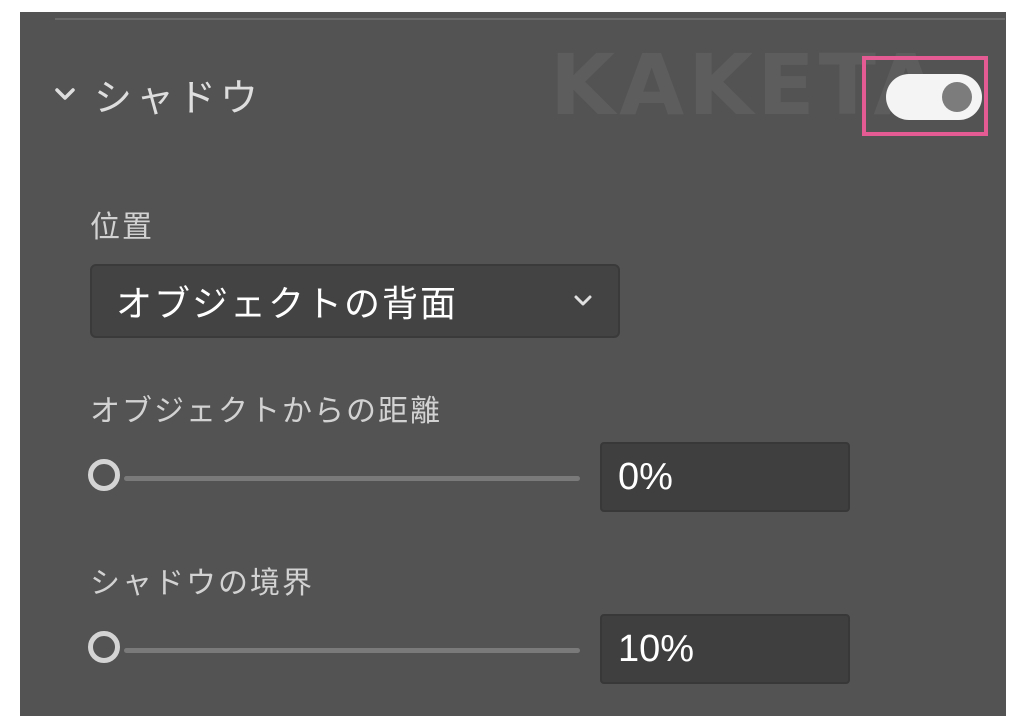  Describe the element at coordinates (957, 97) in the screenshot. I see `toggle-knob` at that location.